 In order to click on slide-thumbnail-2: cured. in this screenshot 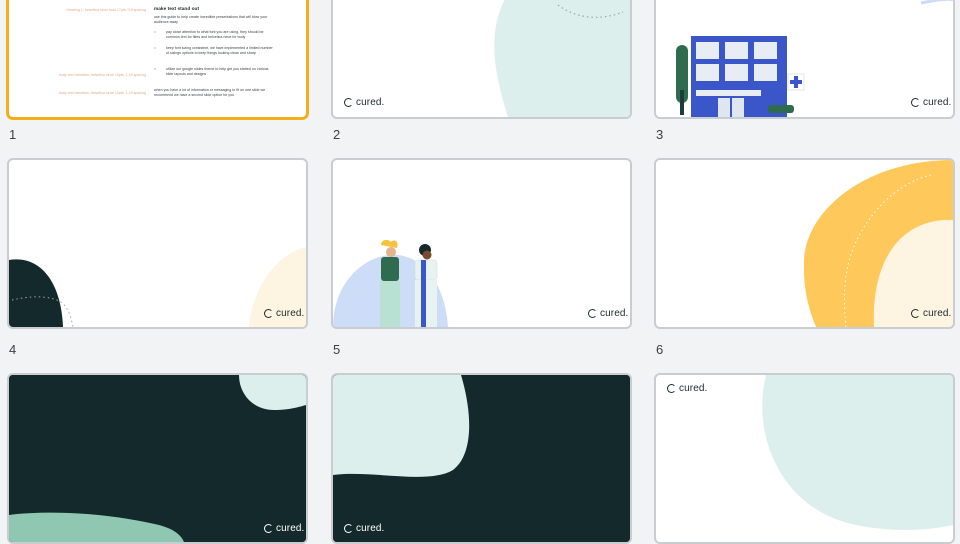, I will do `click(481, 59)`.